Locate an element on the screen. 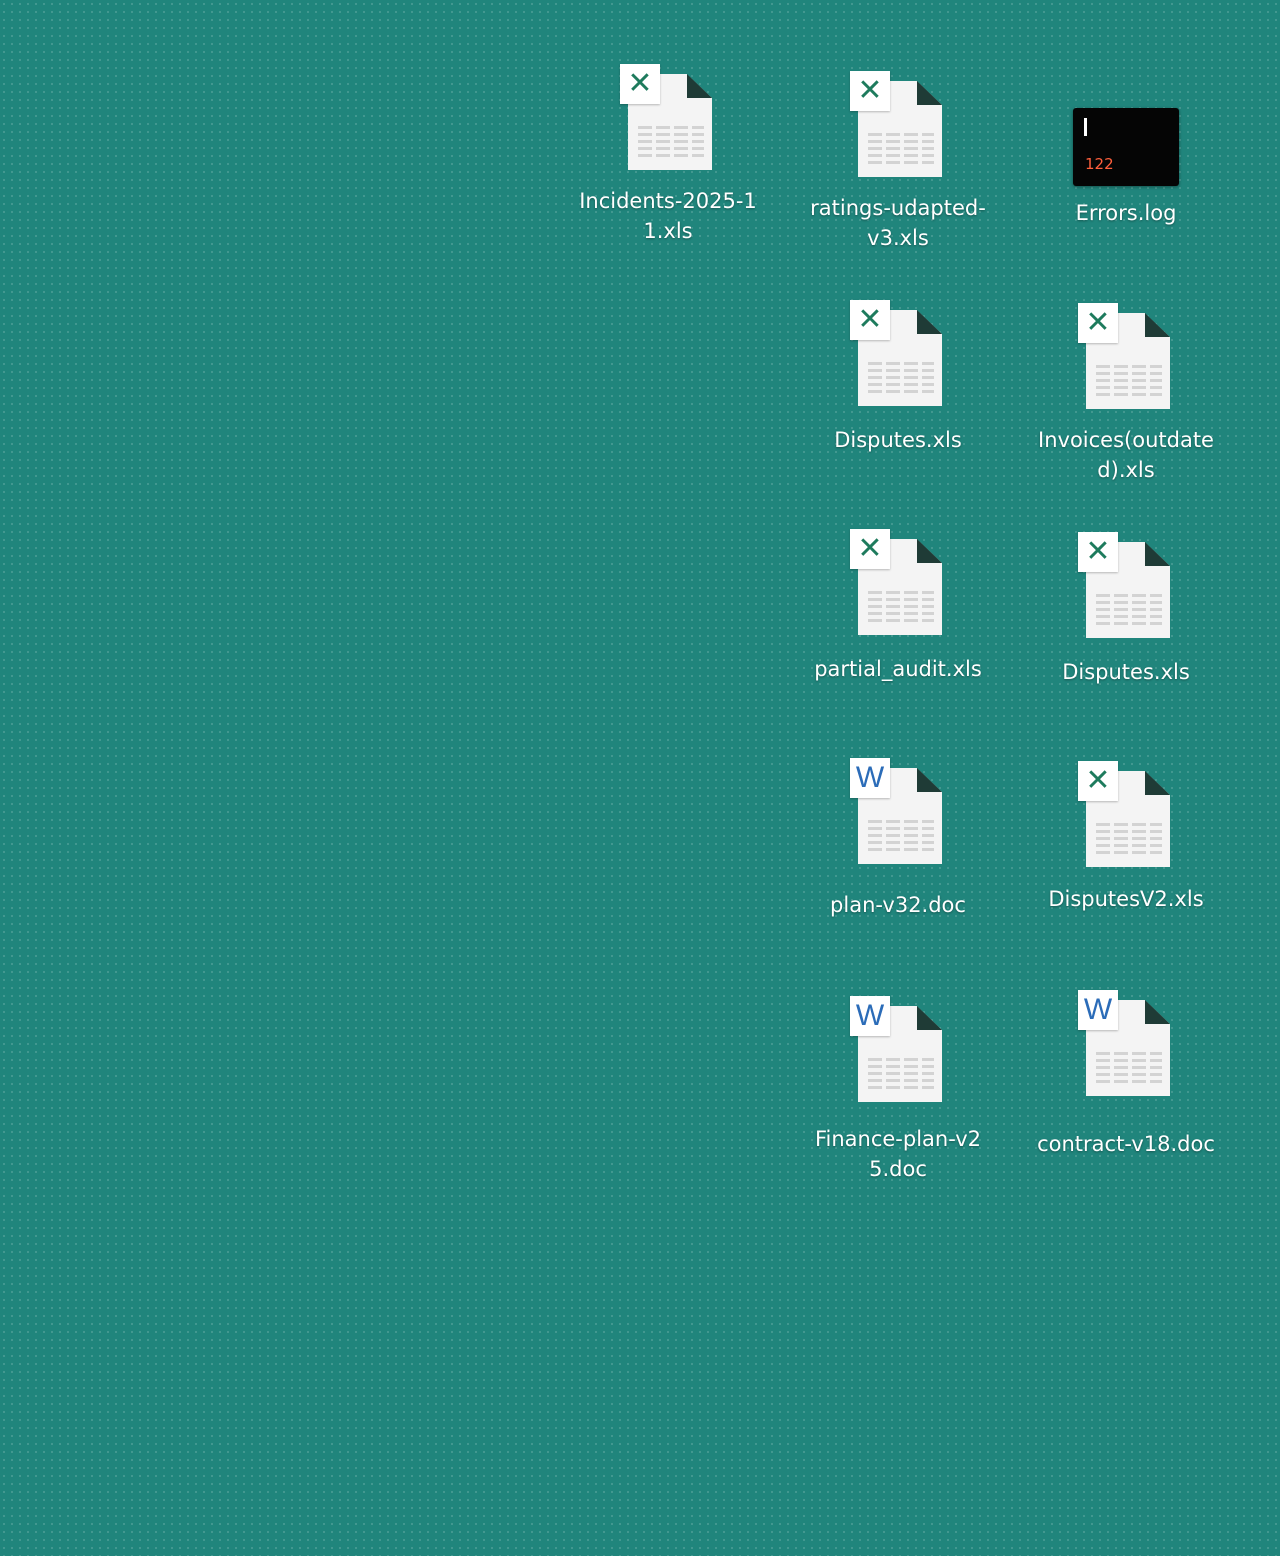  file-label: Invoices(outdated).xls is located at coordinates (1126, 455).